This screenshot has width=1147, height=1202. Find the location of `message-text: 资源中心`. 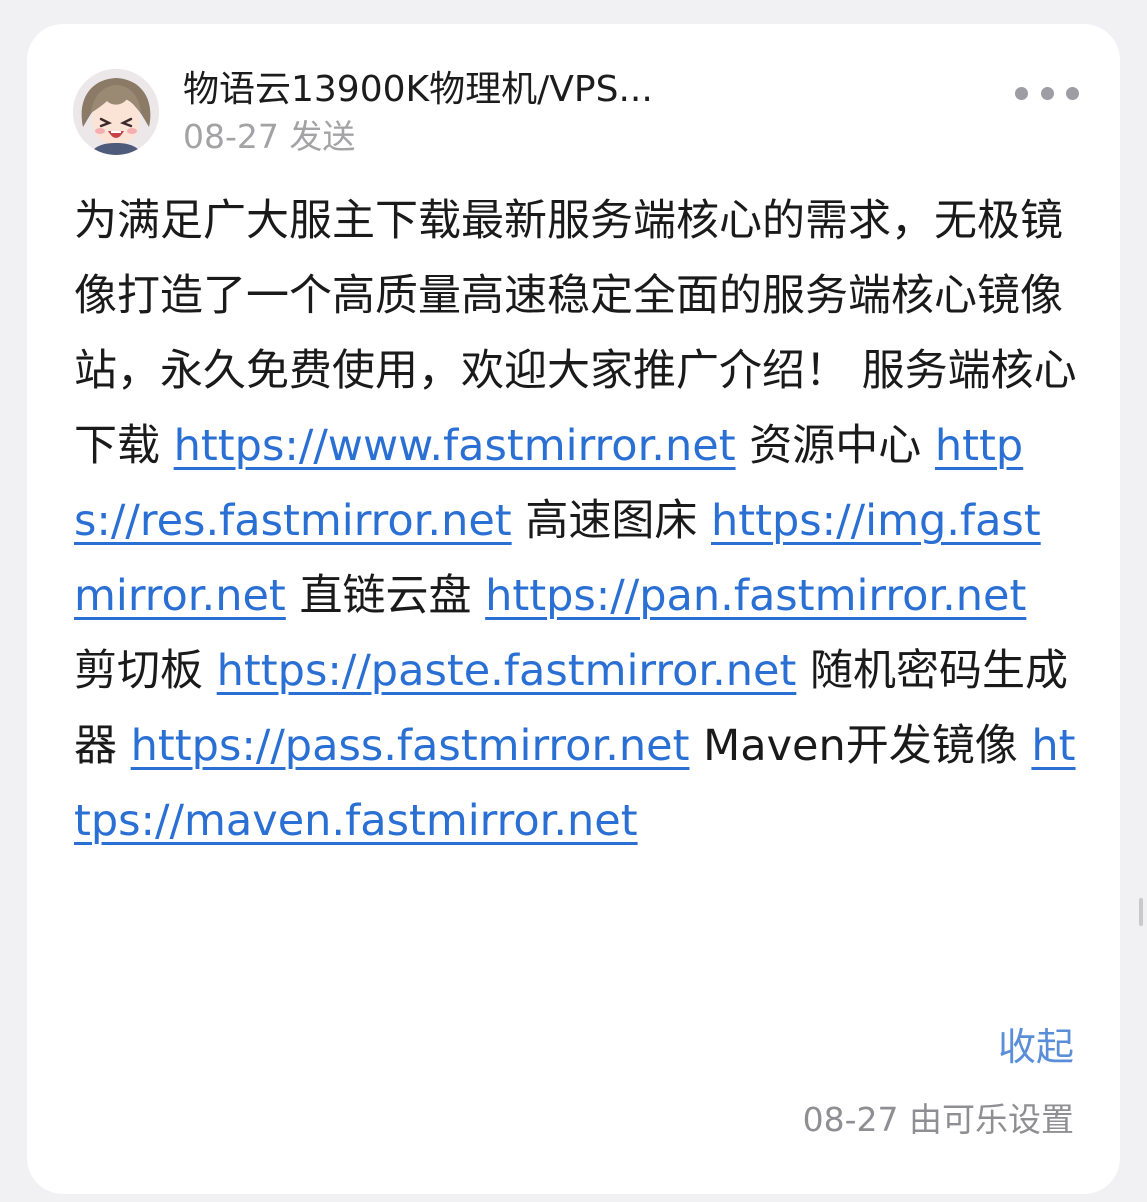

message-text: 资源中心 is located at coordinates (835, 446).